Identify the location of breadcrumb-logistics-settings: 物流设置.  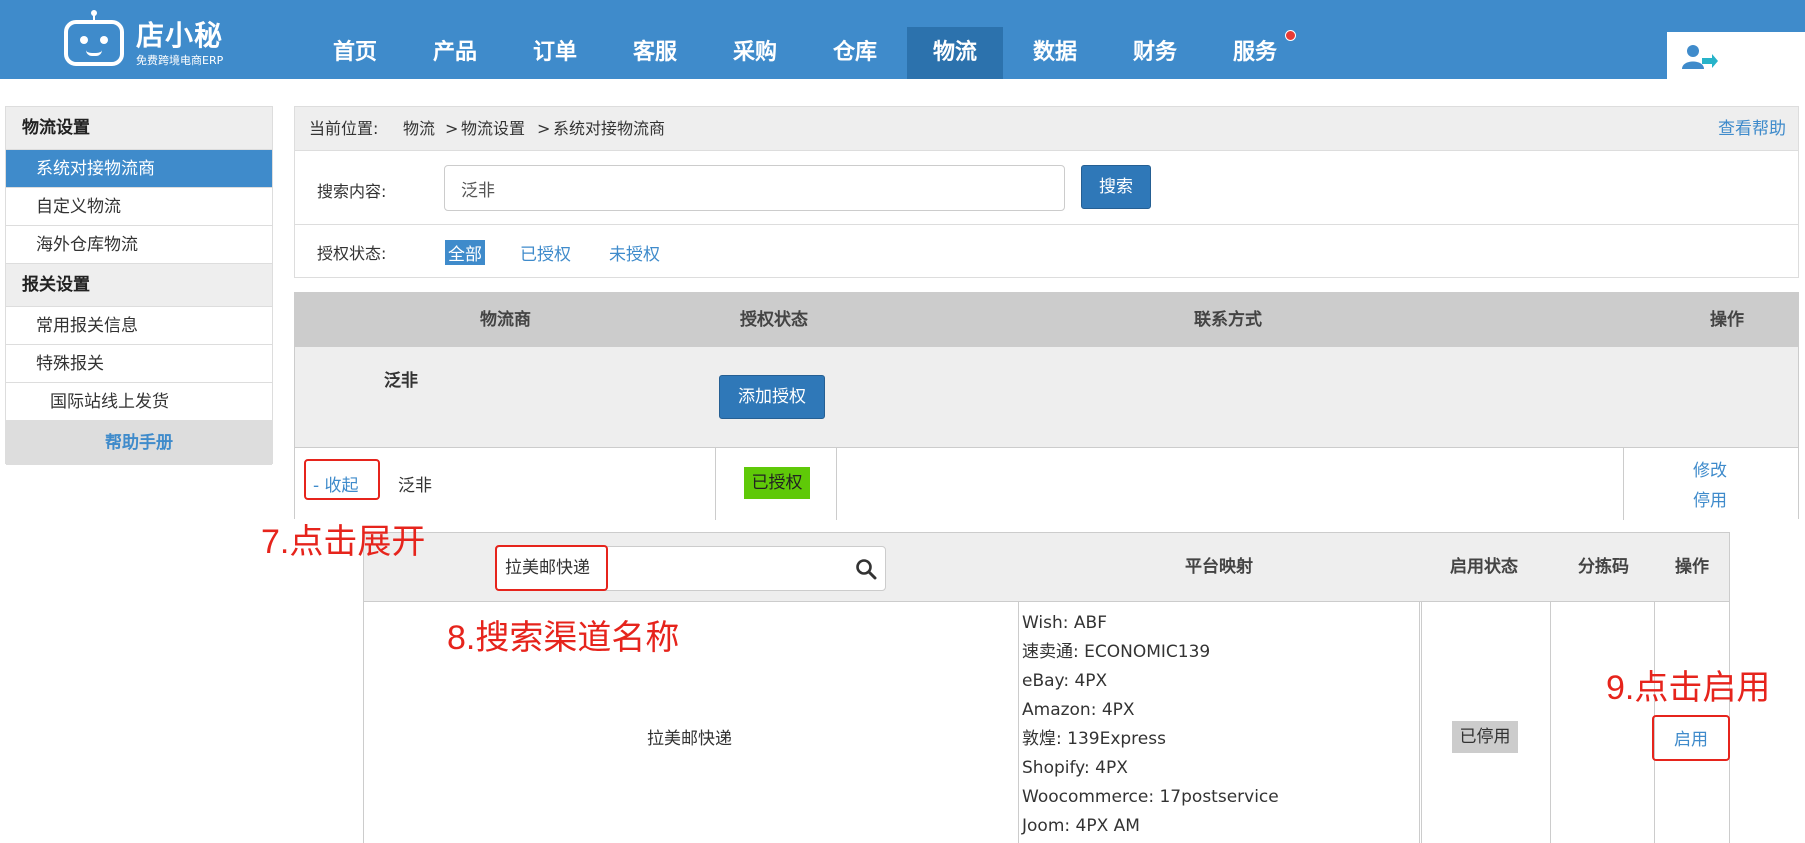
(493, 129).